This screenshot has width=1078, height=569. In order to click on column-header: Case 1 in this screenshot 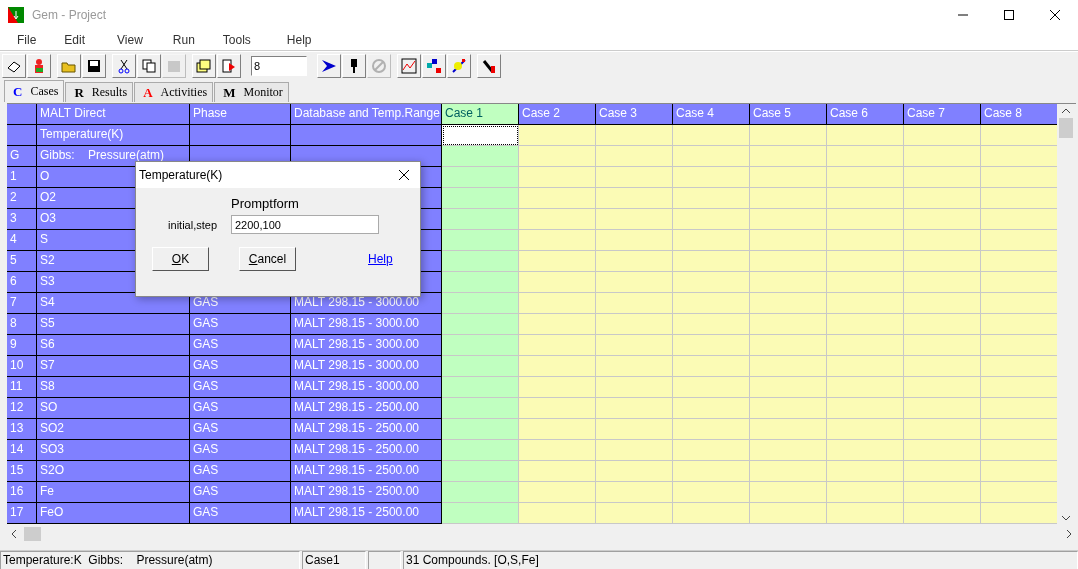, I will do `click(480, 114)`.